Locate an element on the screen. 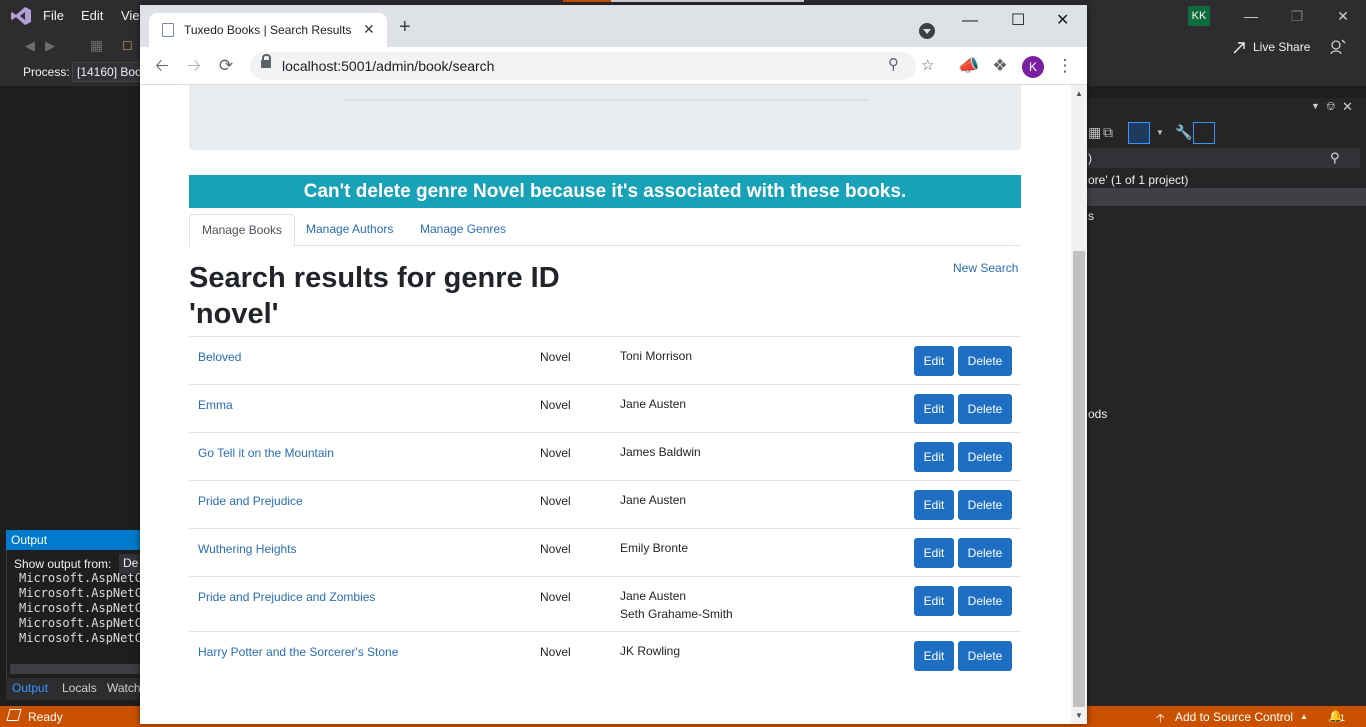 Image resolution: width=1366 pixels, height=727 pixels. scroll-up-icon: ▲ is located at coordinates (1079, 93).